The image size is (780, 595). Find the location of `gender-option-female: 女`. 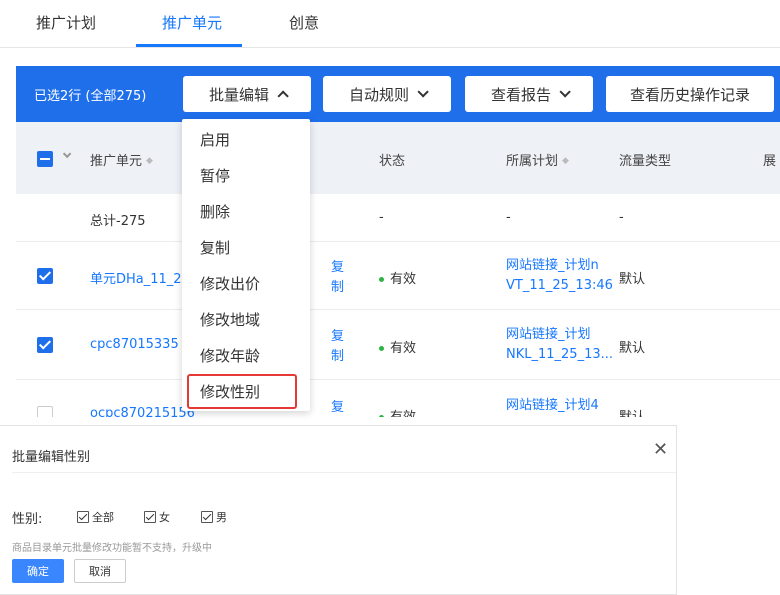

gender-option-female: 女 is located at coordinates (157, 517).